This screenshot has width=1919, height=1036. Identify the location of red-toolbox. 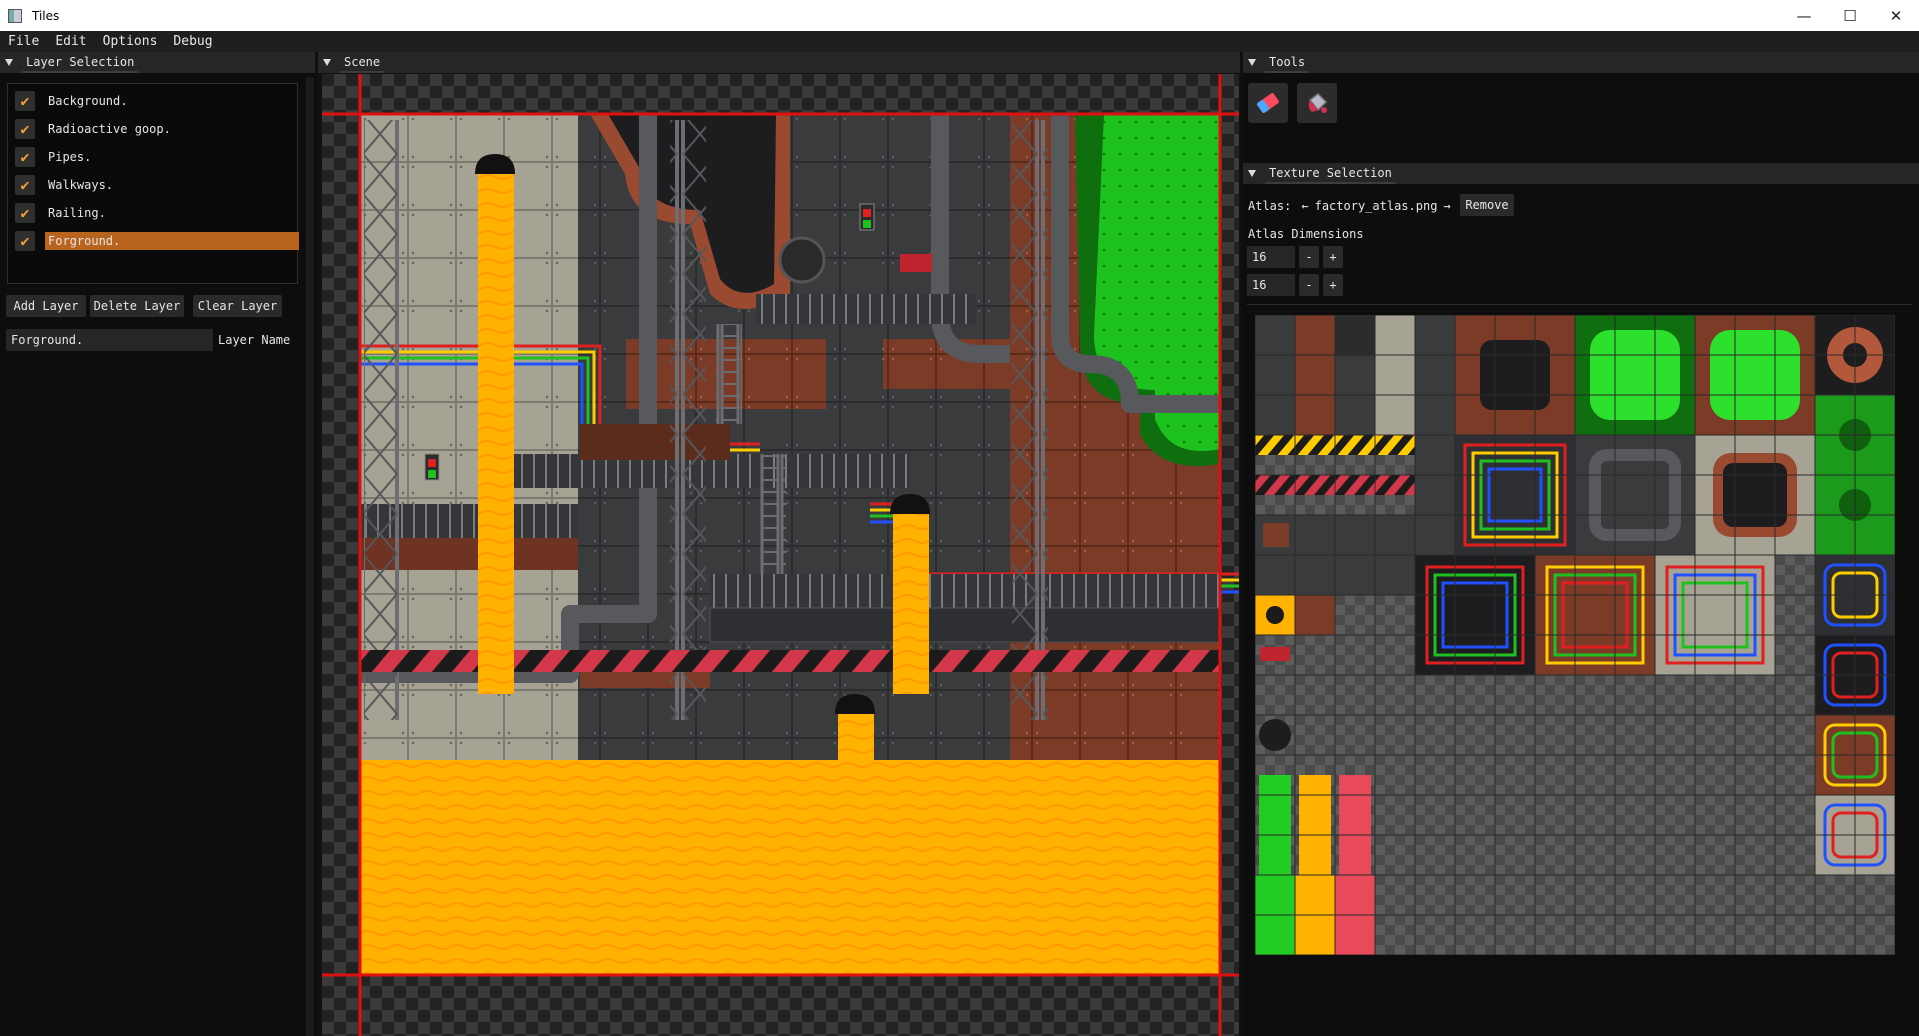
(916, 263).